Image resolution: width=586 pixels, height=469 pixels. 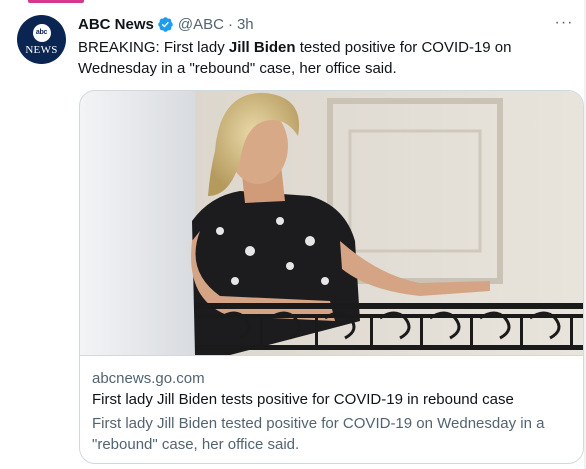 What do you see at coordinates (41, 49) in the screenshot?
I see `avatar-news-text: NEWS` at bounding box center [41, 49].